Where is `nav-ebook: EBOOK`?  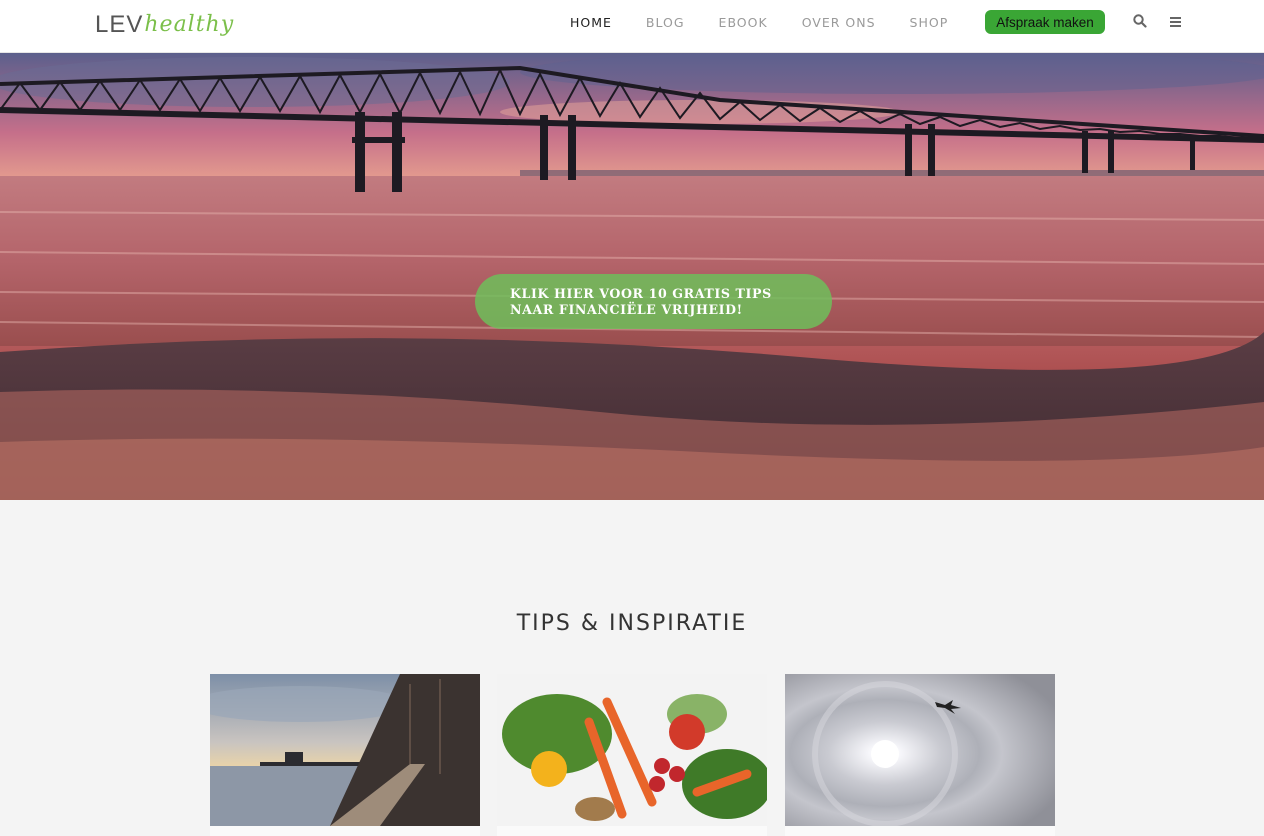 nav-ebook: EBOOK is located at coordinates (743, 22).